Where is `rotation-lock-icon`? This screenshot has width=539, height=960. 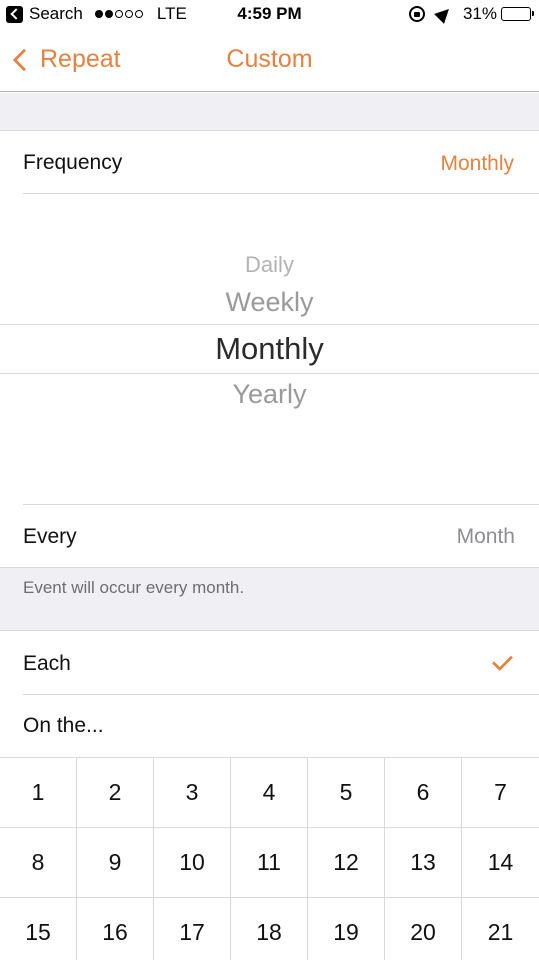 rotation-lock-icon is located at coordinates (416, 14).